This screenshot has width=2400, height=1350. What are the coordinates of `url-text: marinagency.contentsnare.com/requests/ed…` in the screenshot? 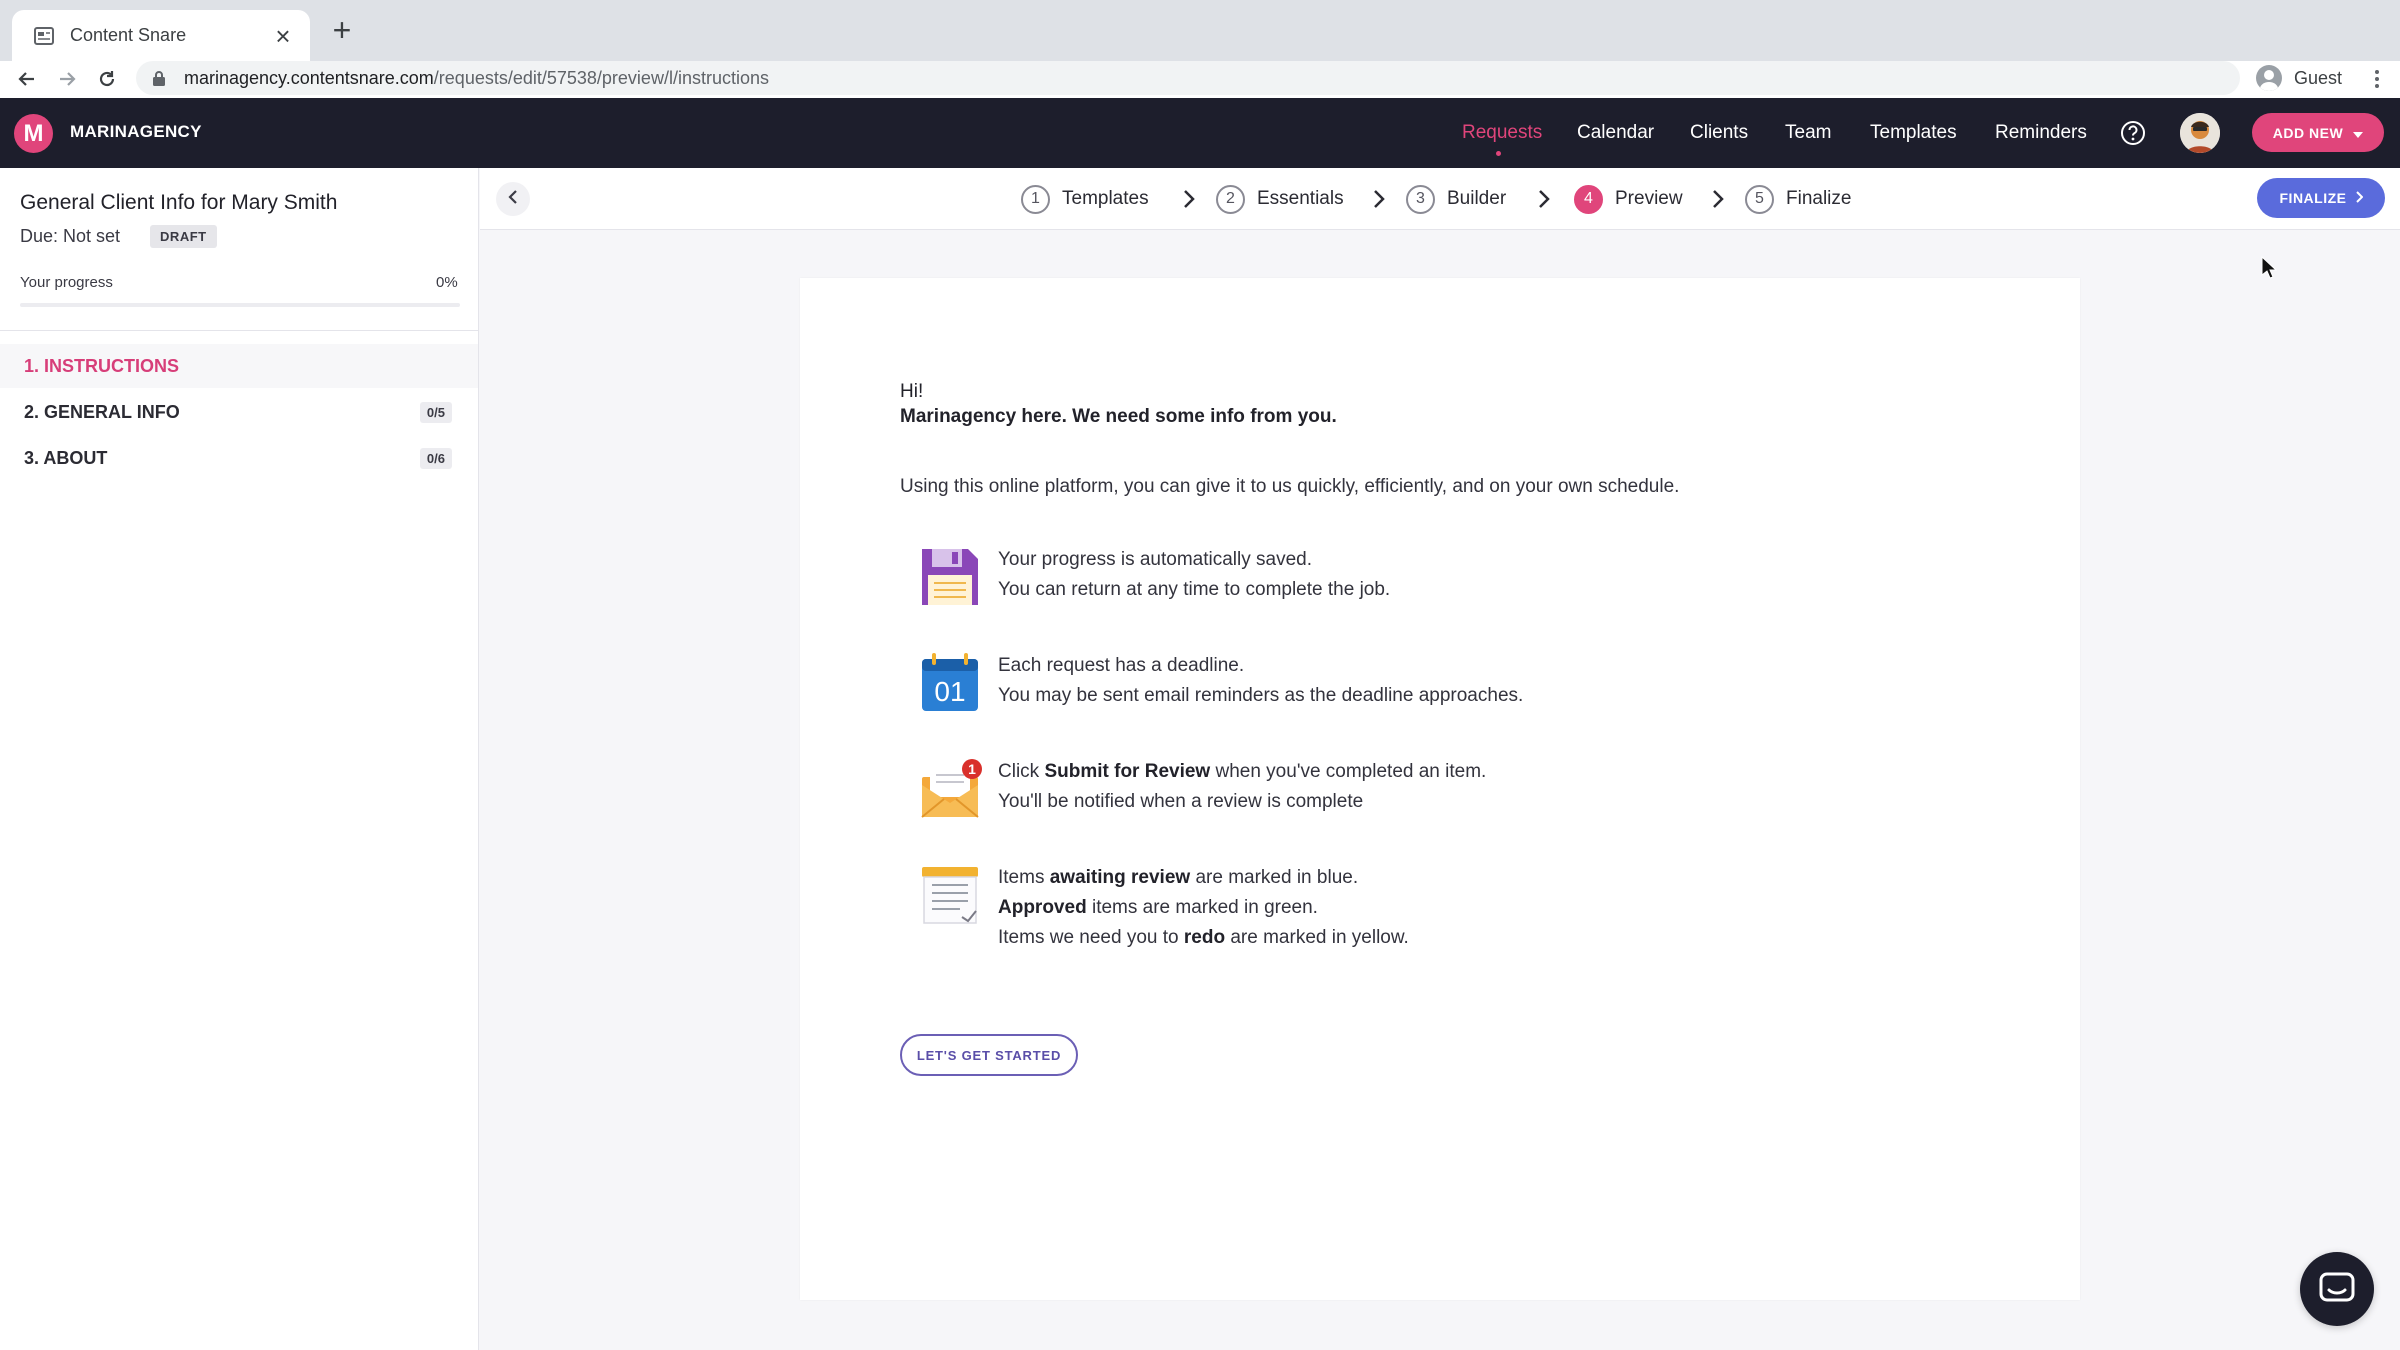 It's located at (476, 78).